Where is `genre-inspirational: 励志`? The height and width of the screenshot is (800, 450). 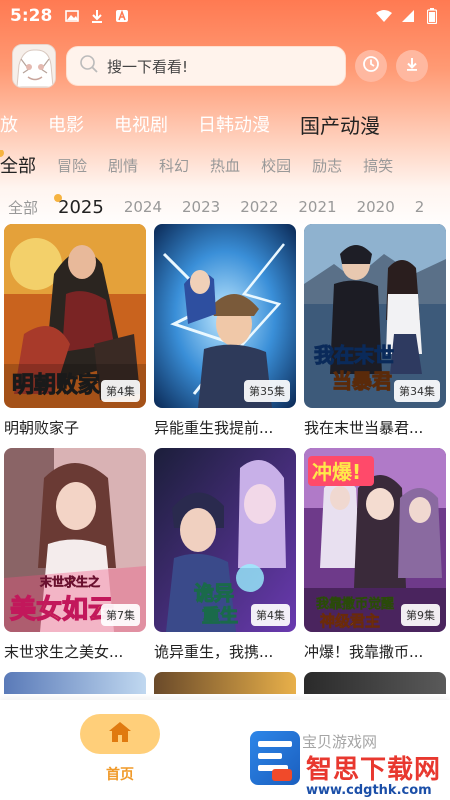
genre-inspirational: 励志 is located at coordinates (327, 165).